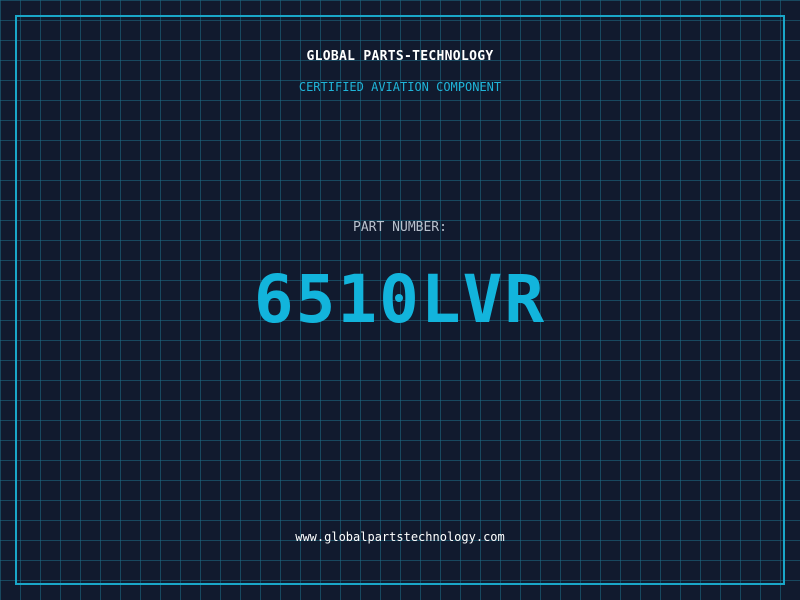 This screenshot has width=800, height=600. I want to click on certification-subtitle: CERTIFIED AVIATION COMPONENT, so click(400, 87).